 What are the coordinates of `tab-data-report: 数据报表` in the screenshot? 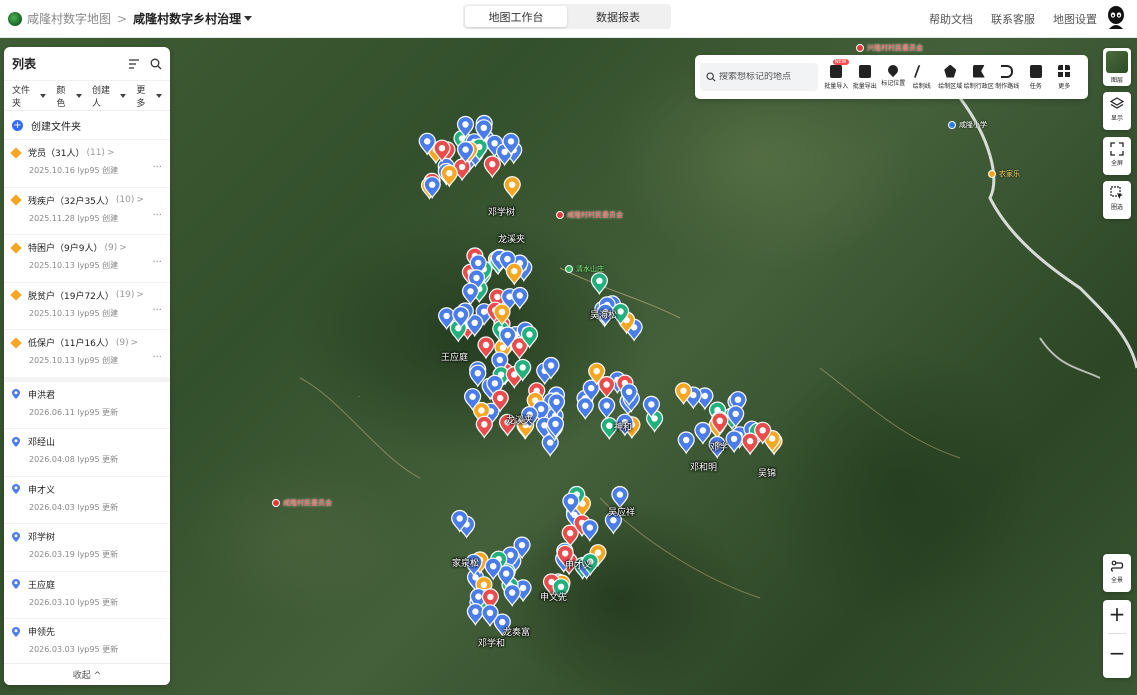 It's located at (618, 16).